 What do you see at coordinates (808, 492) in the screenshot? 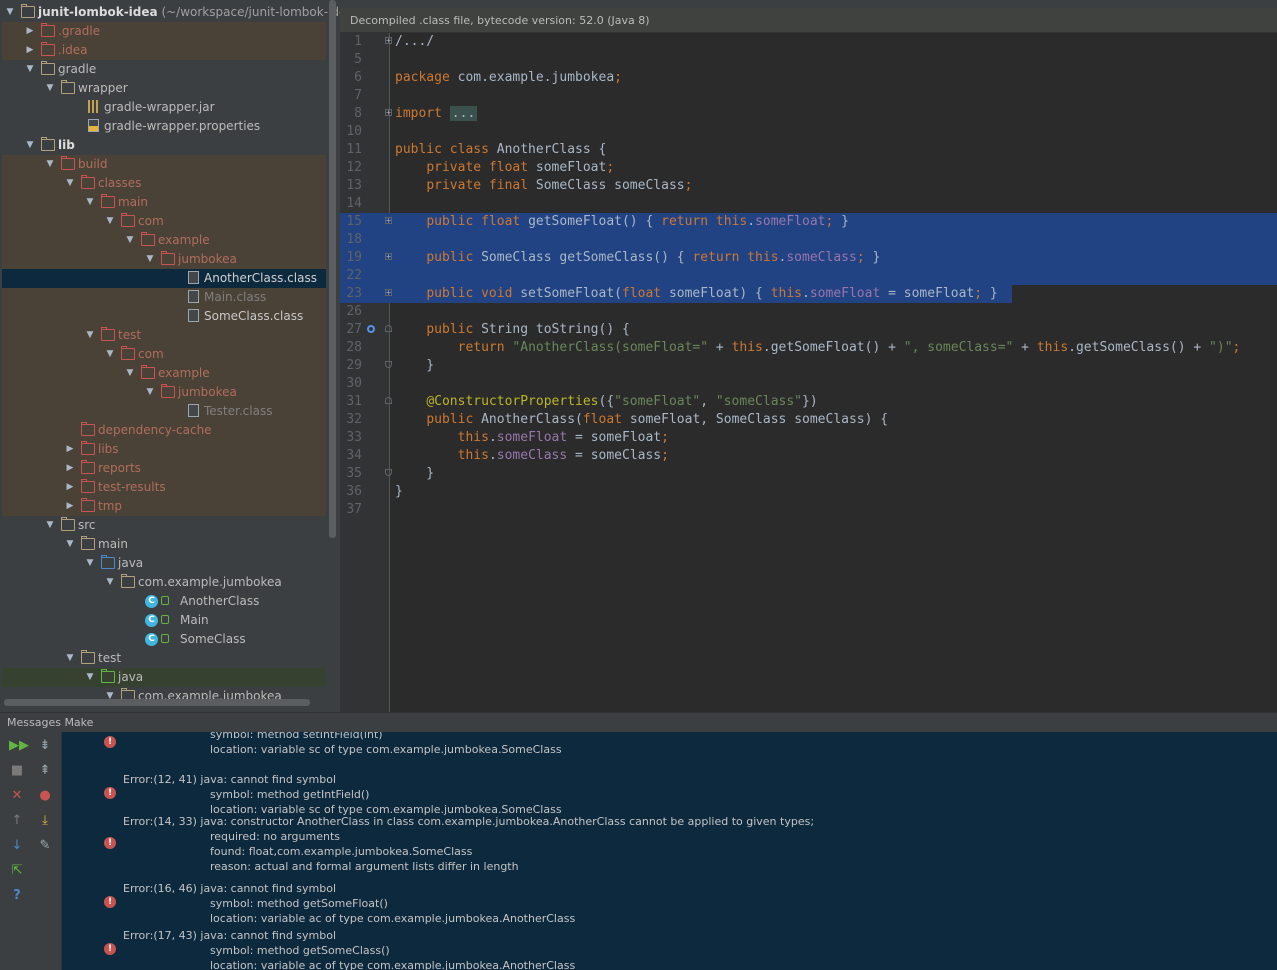
I see `code-line: 36}` at bounding box center [808, 492].